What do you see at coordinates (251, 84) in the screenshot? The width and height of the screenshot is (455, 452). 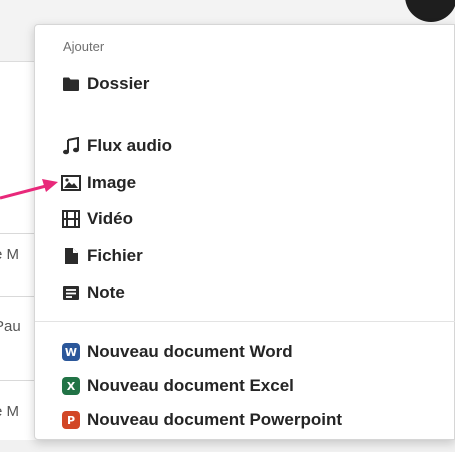 I see `menu-item-folder: Dossier` at bounding box center [251, 84].